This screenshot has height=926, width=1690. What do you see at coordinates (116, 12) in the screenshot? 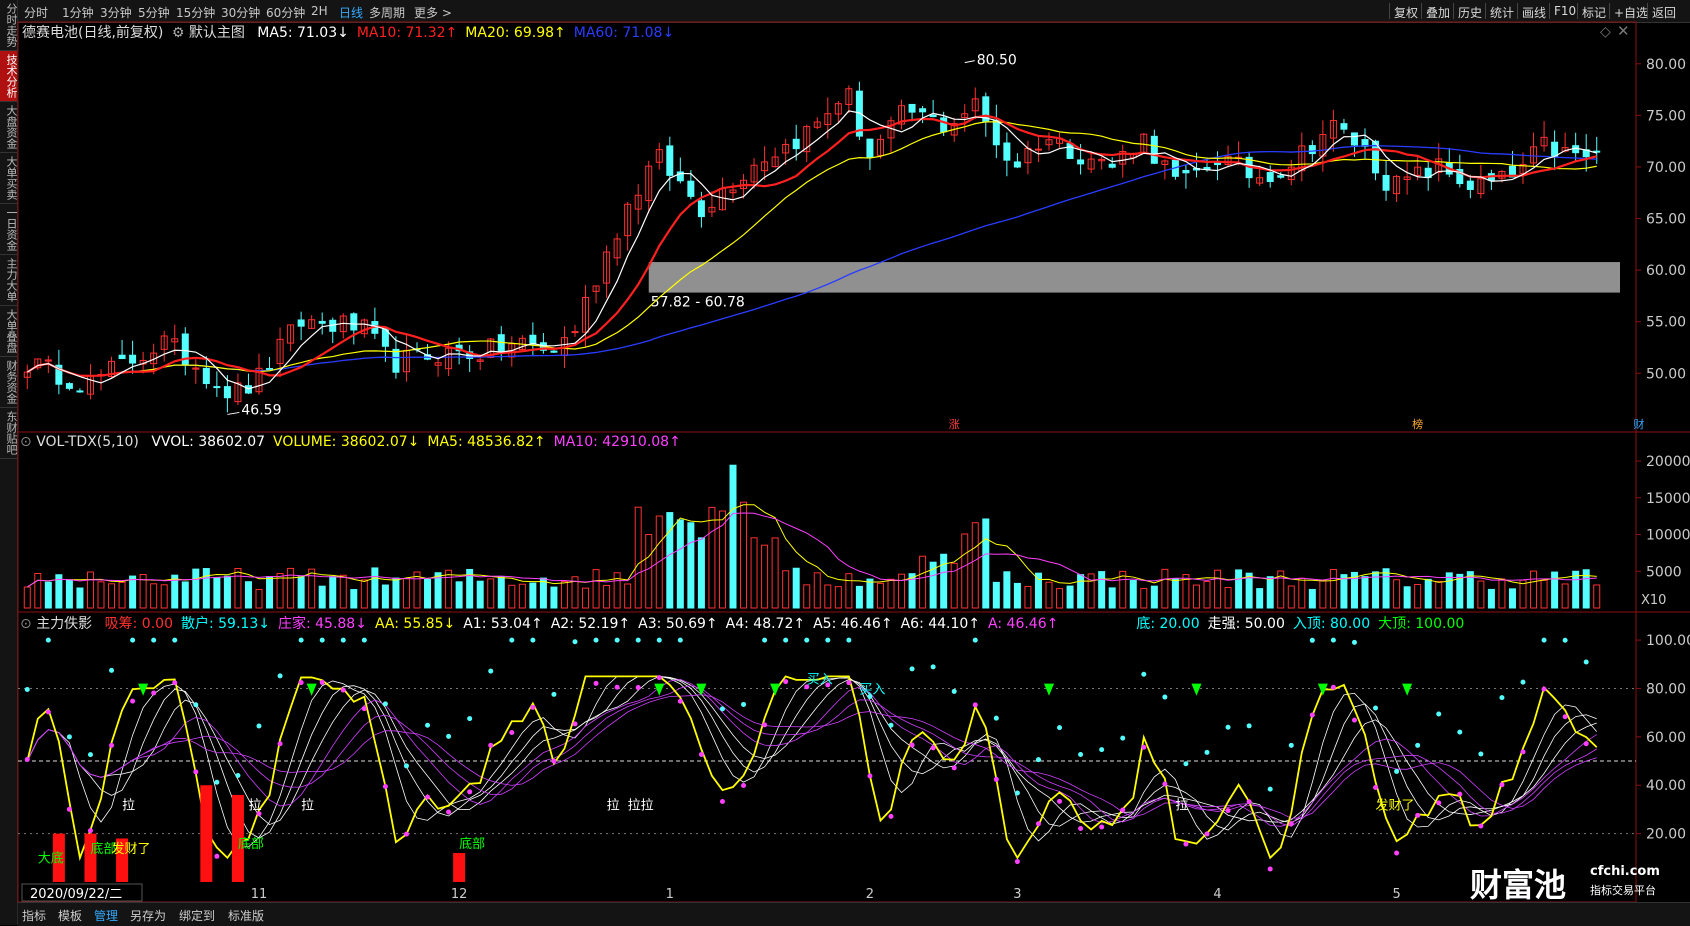
I see `period-2: 3分钟` at bounding box center [116, 12].